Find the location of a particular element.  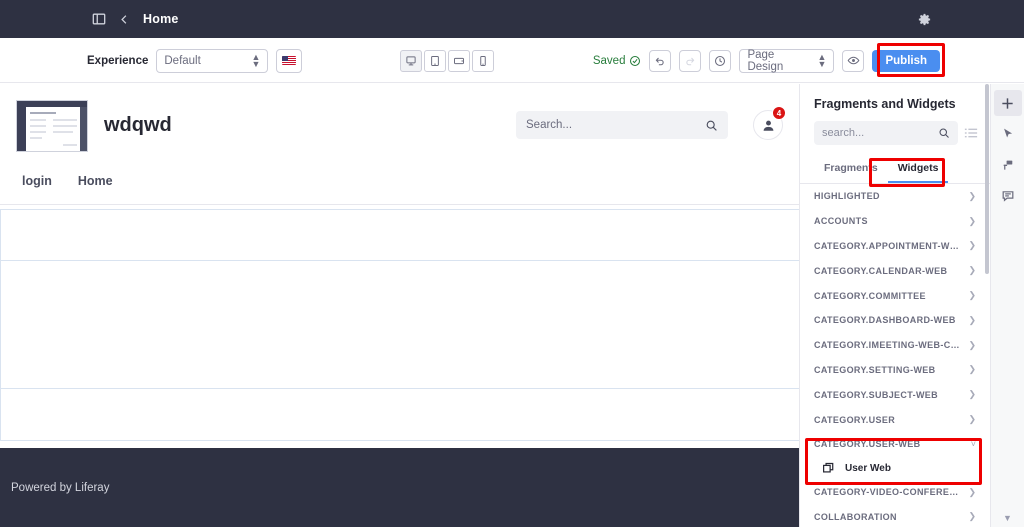

page-title: Home is located at coordinates (161, 19).